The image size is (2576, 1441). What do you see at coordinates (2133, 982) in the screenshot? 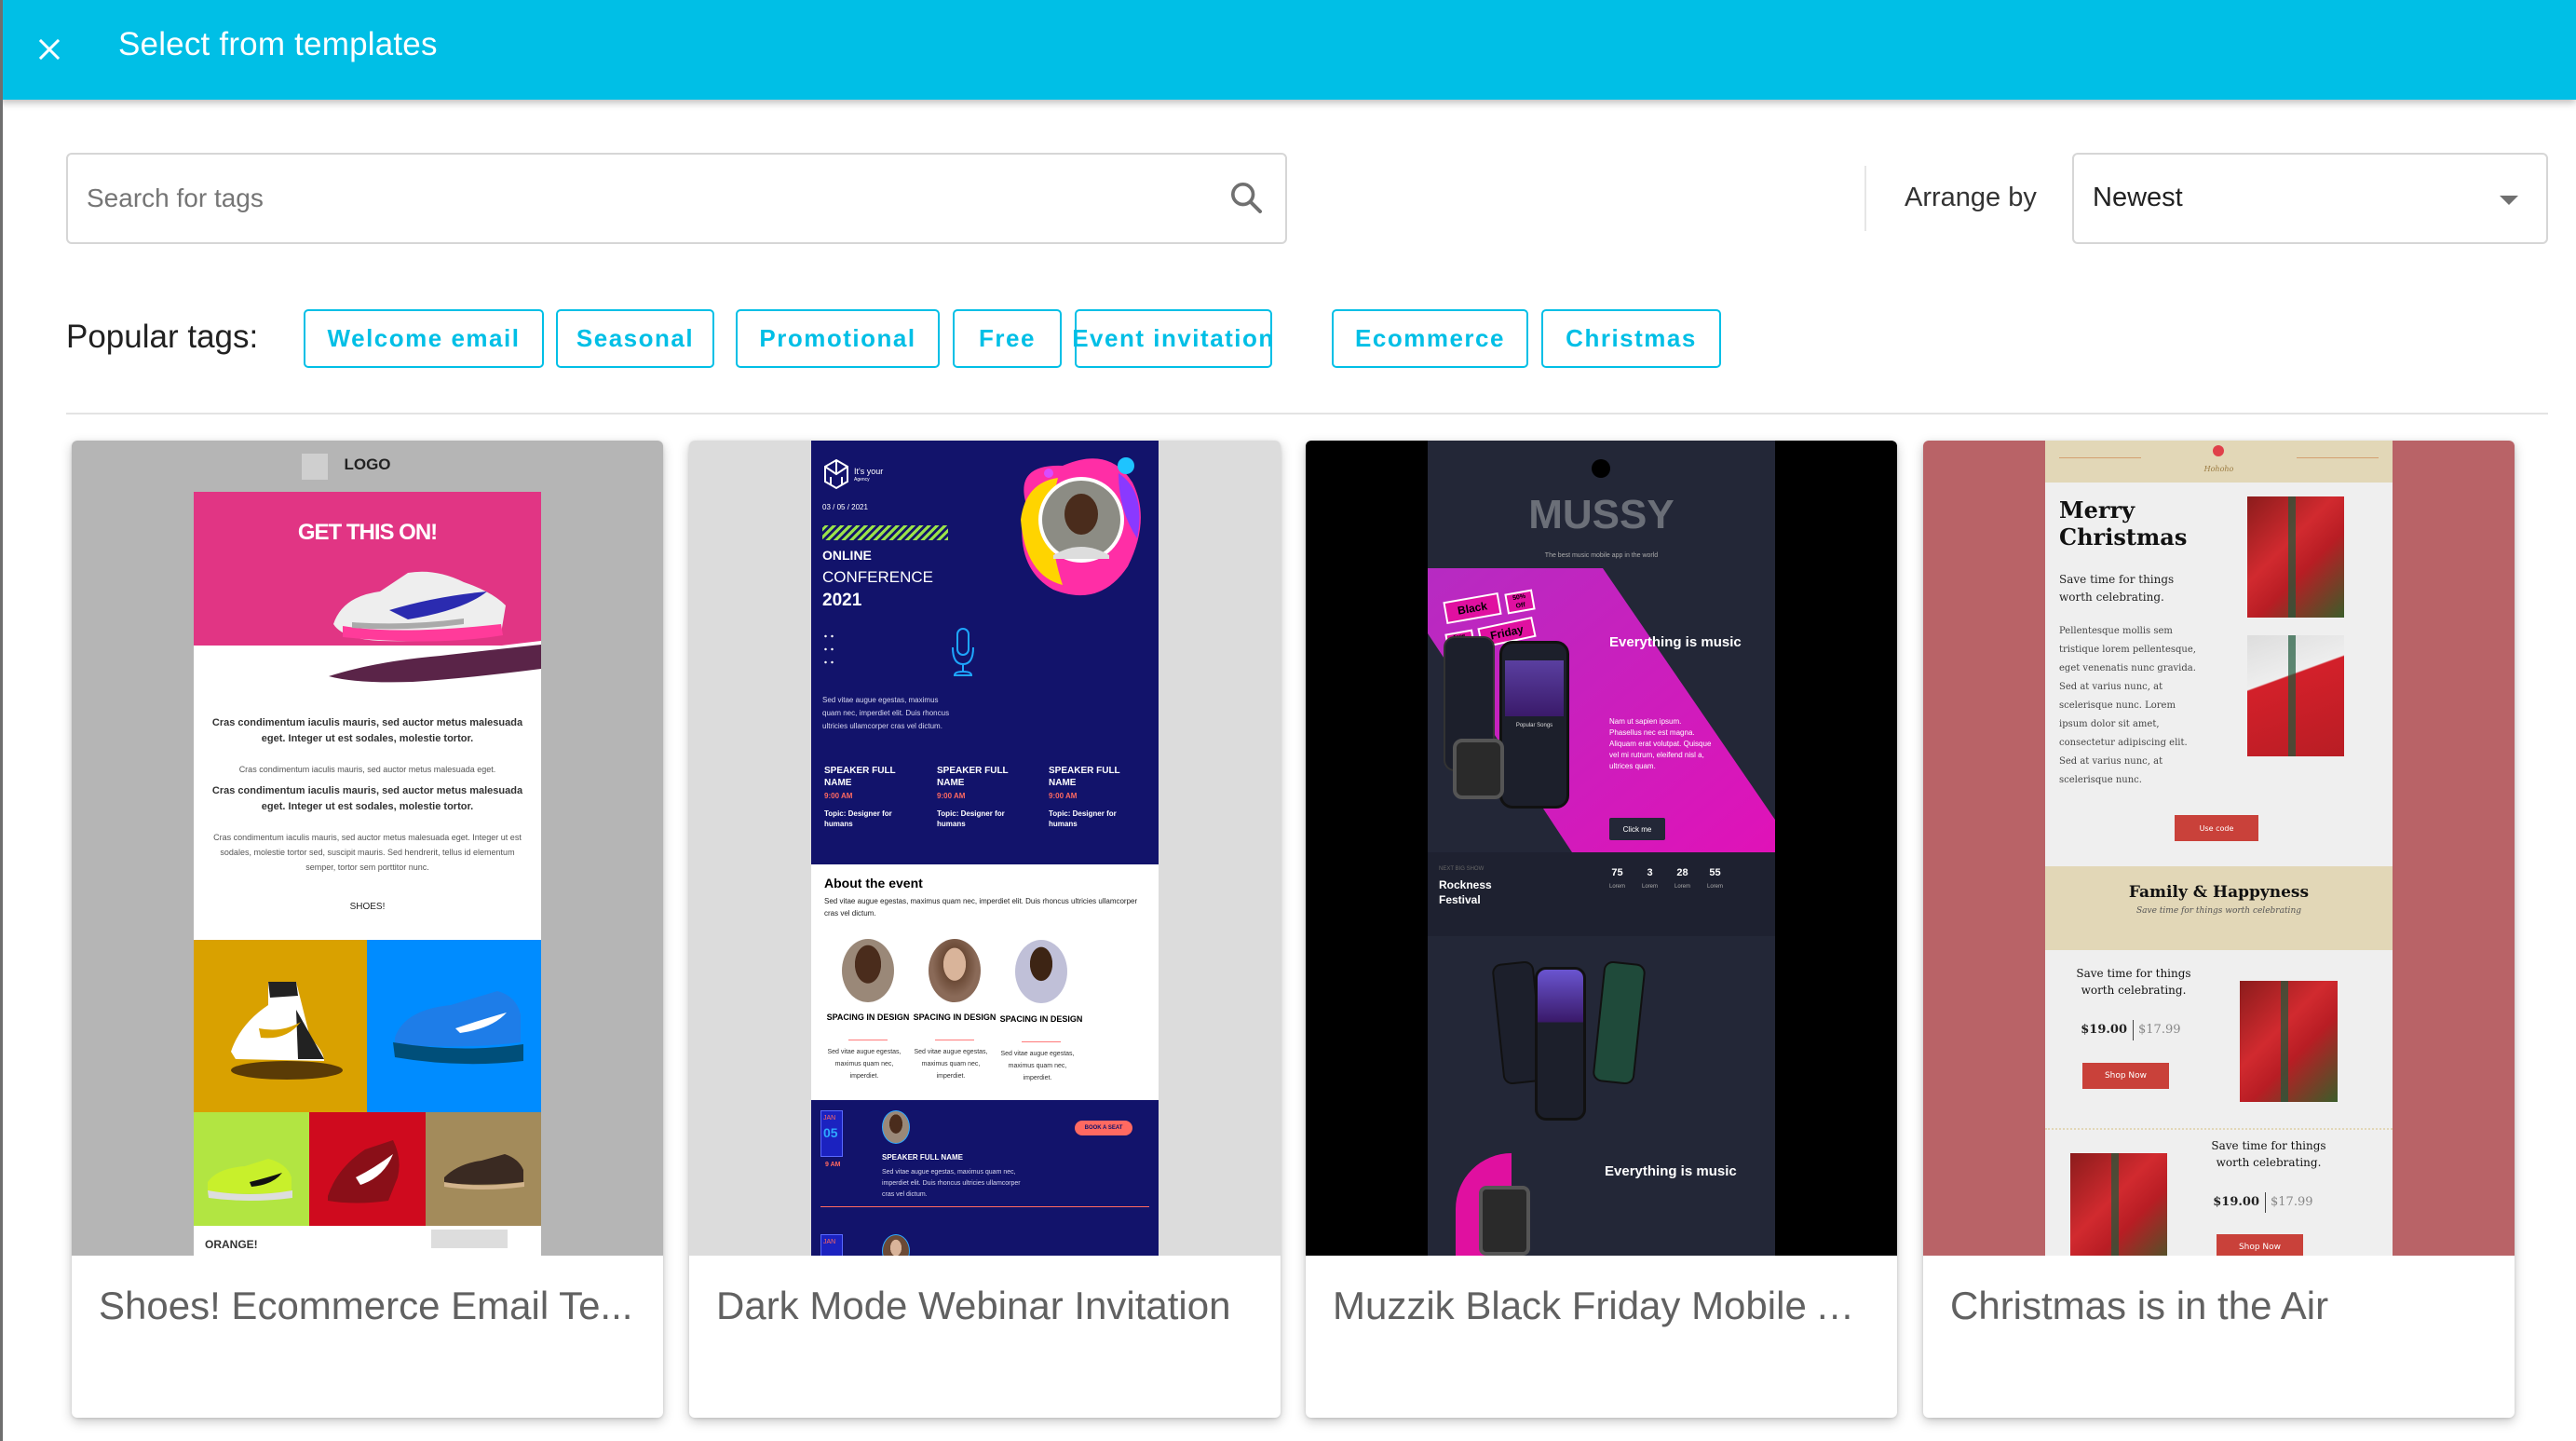
I see `product-text: Save time for things worth celebrating.` at bounding box center [2133, 982].